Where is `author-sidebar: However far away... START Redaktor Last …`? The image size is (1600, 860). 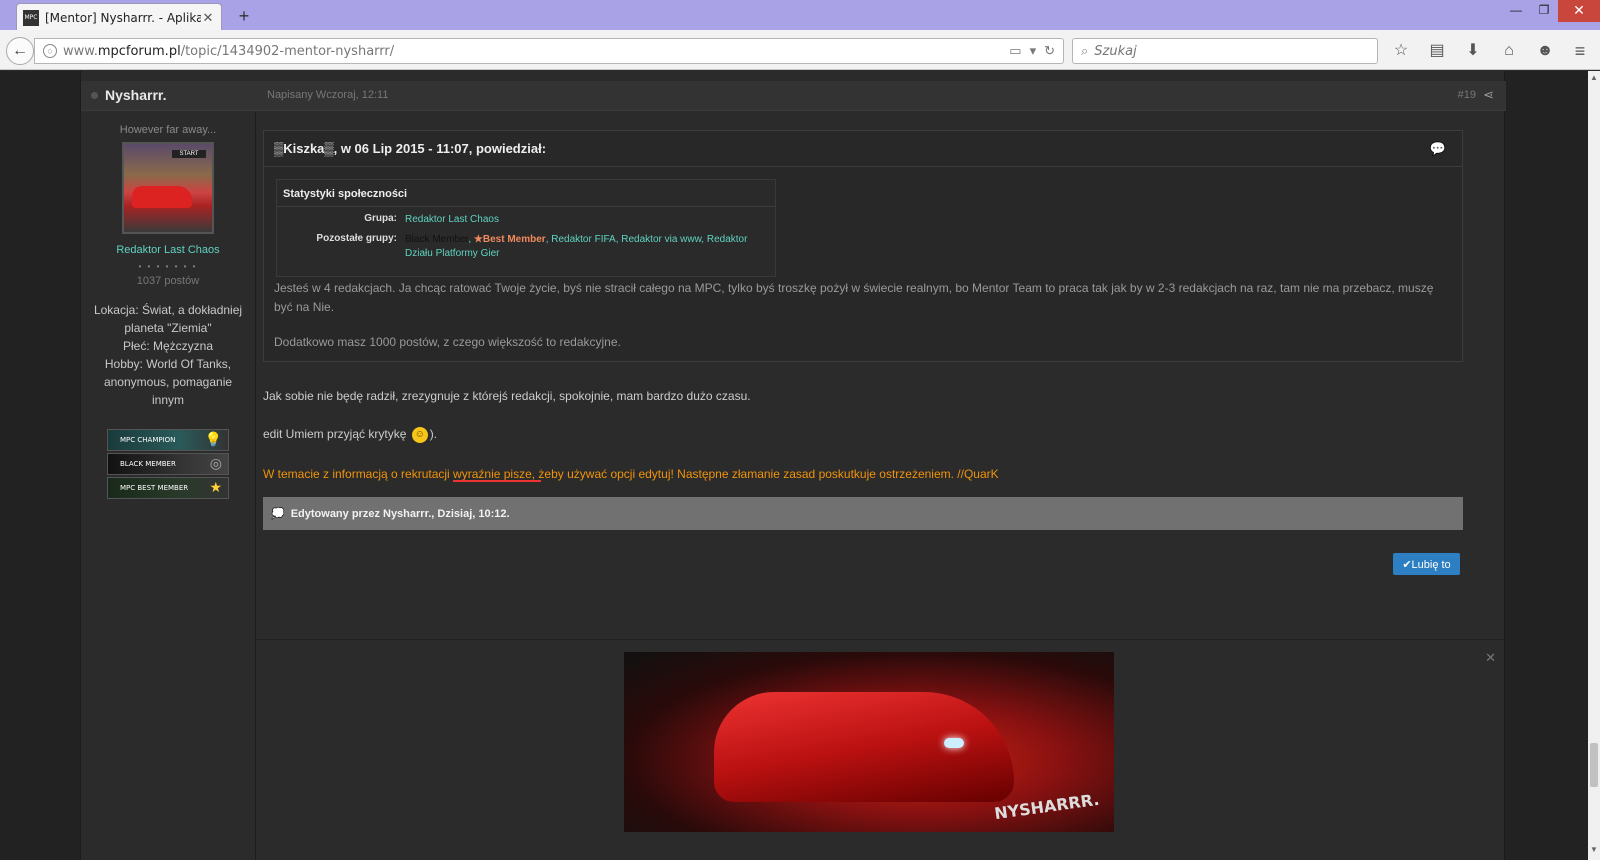 author-sidebar: However far away... START Redaktor Last … is located at coordinates (168, 486).